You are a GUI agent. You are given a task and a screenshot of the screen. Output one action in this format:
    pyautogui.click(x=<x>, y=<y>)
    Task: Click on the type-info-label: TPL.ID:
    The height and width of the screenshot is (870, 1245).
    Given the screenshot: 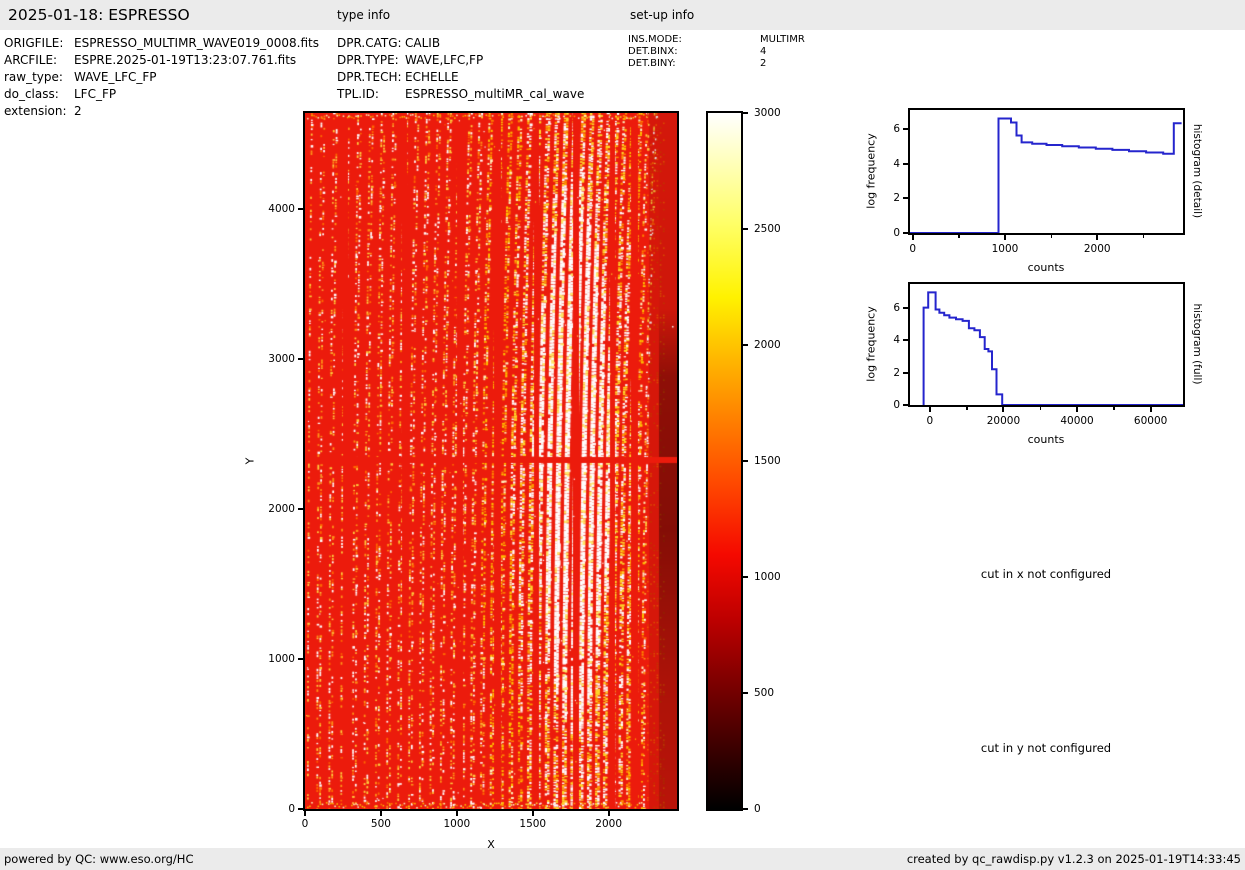 What is the action you would take?
    pyautogui.click(x=358, y=94)
    